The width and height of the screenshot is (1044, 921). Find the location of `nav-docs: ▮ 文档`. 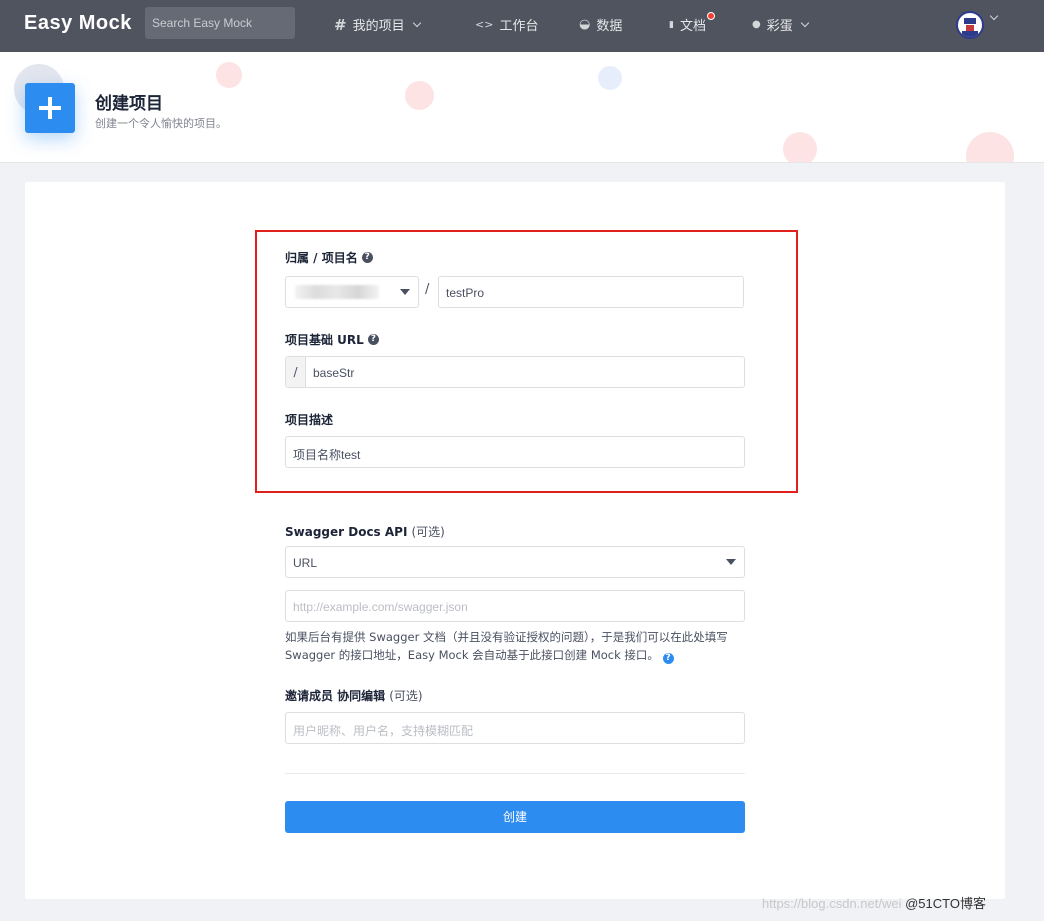

nav-docs: ▮ 文档 is located at coordinates (687, 24).